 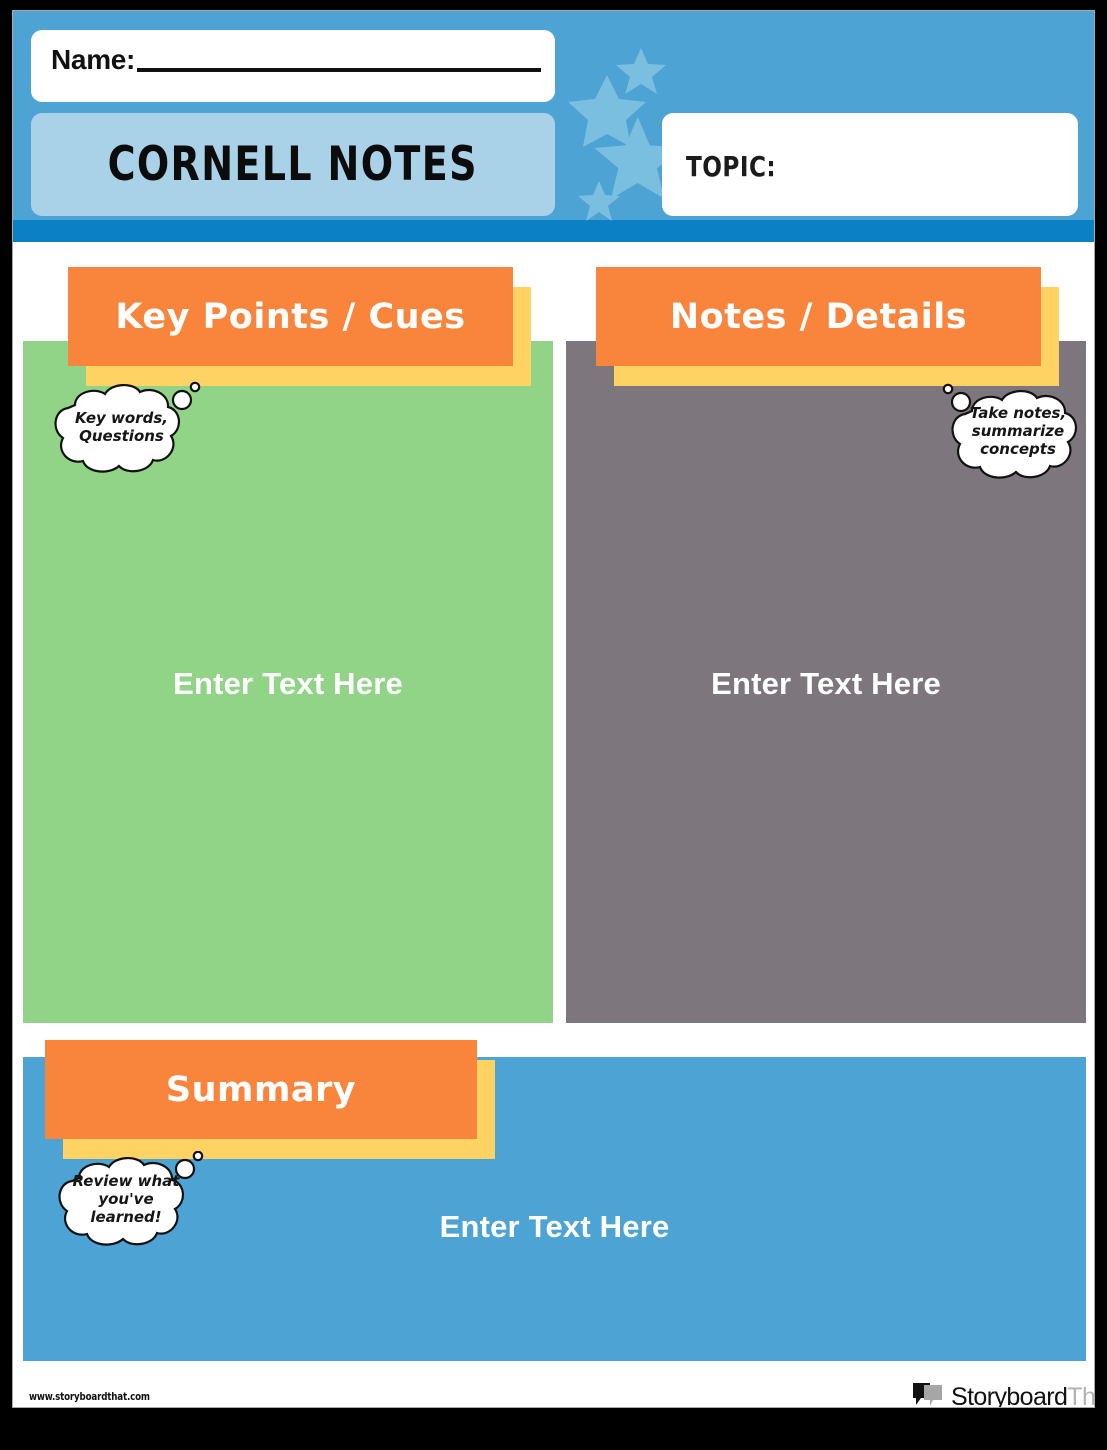 I want to click on cues-body-placeholder: Enter Text Here, so click(x=288, y=684).